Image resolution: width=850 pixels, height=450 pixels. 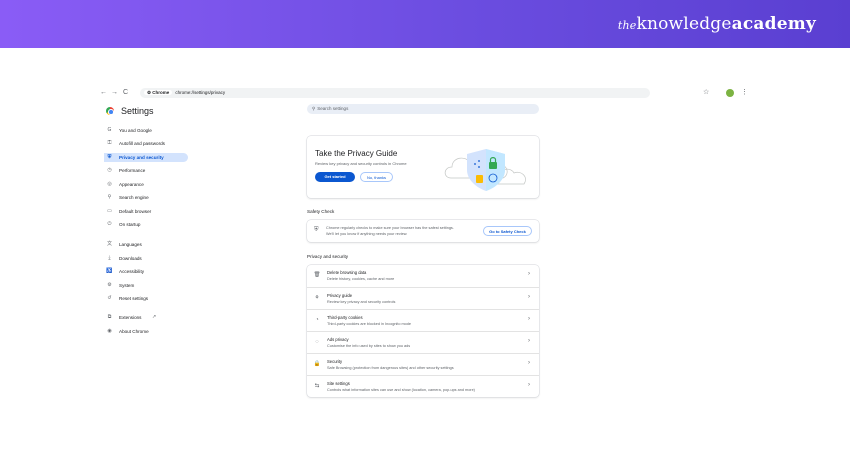 I want to click on sidebar-item-reset-settings: ↺ Reset settings, so click(x=146, y=298).